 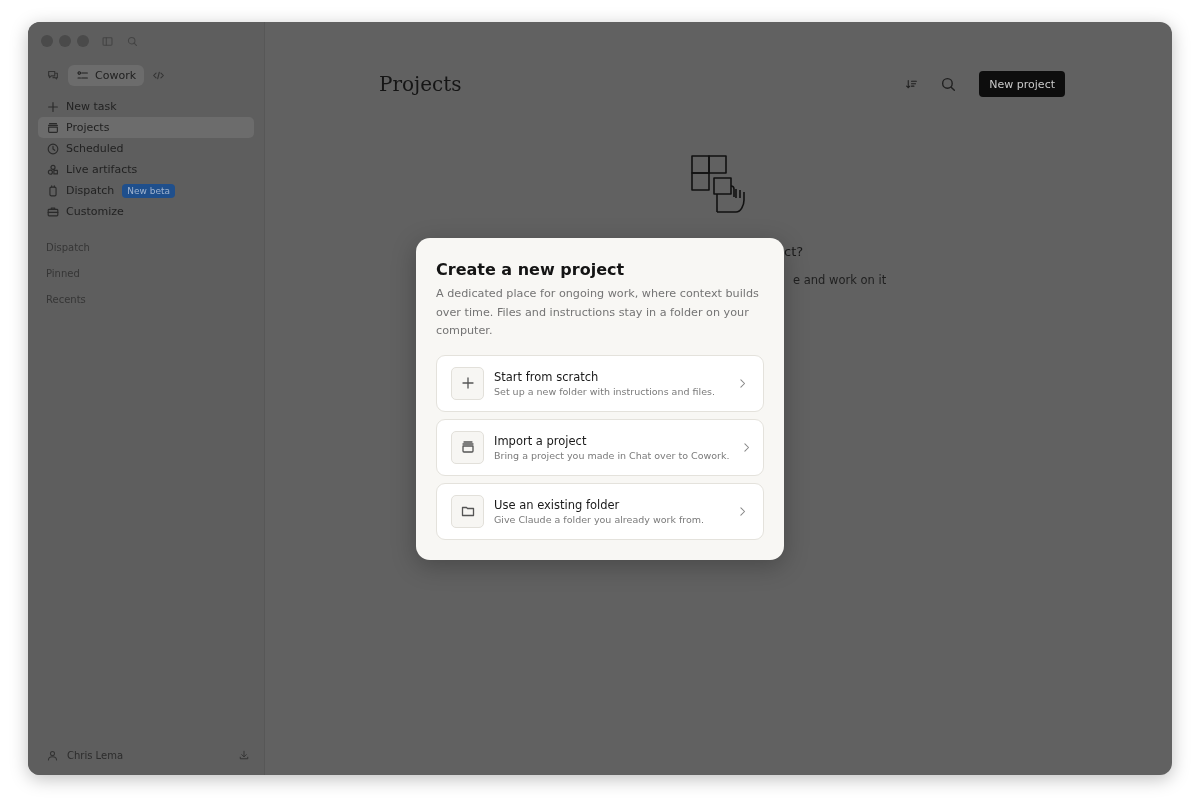 I want to click on mode-tab: Cowork, so click(x=106, y=75).